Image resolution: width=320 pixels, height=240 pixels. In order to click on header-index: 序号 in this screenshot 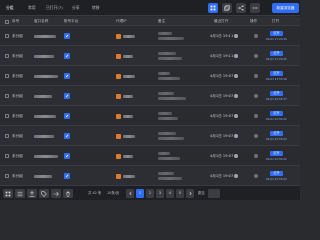, I will do `click(15, 21)`.